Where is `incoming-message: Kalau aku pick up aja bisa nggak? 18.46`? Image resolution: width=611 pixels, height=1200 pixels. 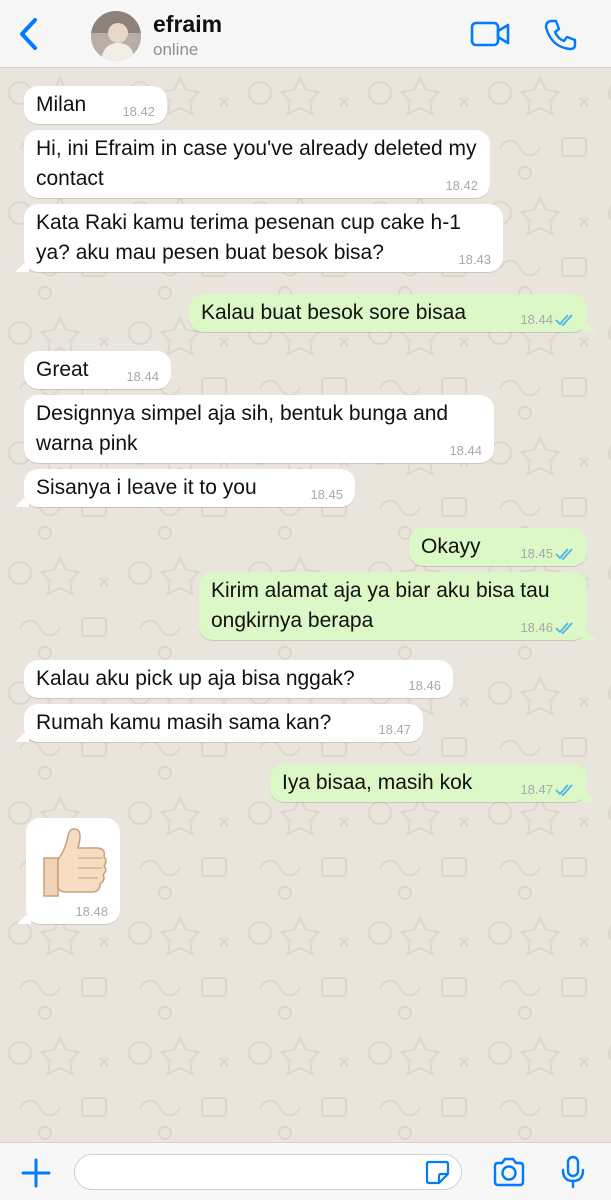 incoming-message: Kalau aku pick up aja bisa nggak? 18.46 is located at coordinates (238, 679).